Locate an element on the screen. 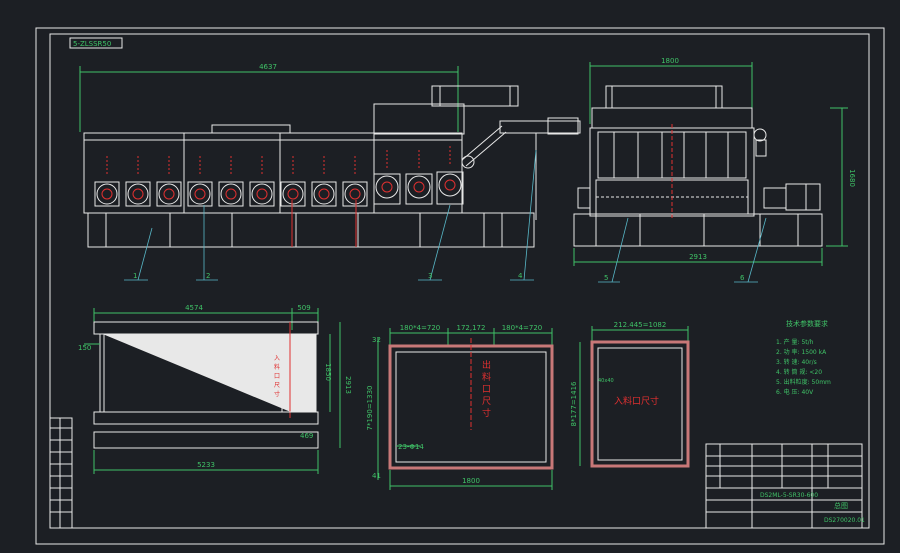 The image size is (900, 553). tech-notes-title: 技术参数要求 is located at coordinates (807, 323).